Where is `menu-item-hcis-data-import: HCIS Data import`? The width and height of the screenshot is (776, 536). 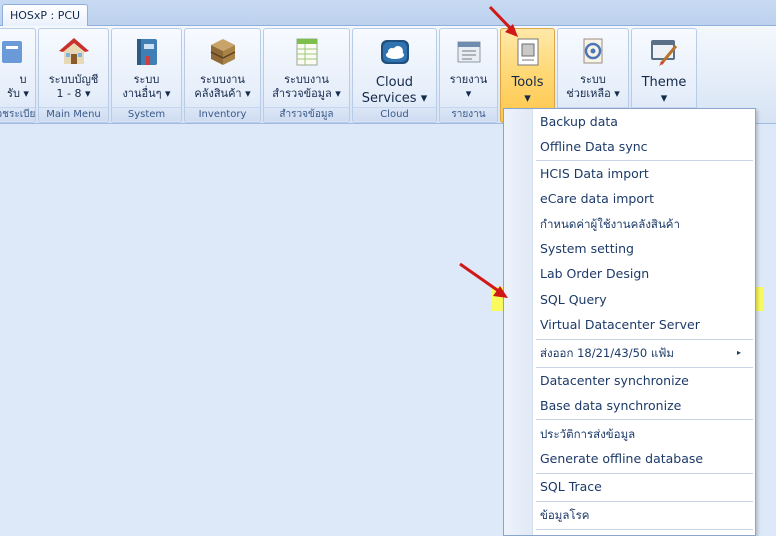 menu-item-hcis-data-import: HCIS Data import is located at coordinates (643, 174).